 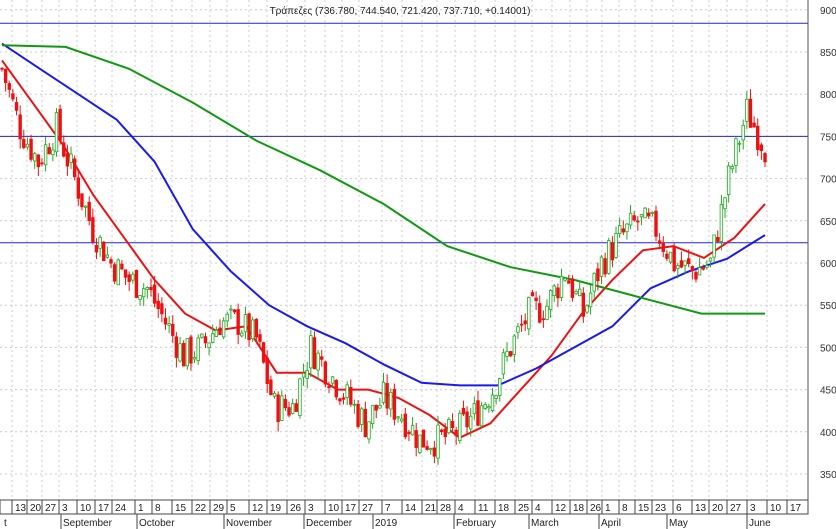 I want to click on week-label: 10, so click(x=776, y=508).